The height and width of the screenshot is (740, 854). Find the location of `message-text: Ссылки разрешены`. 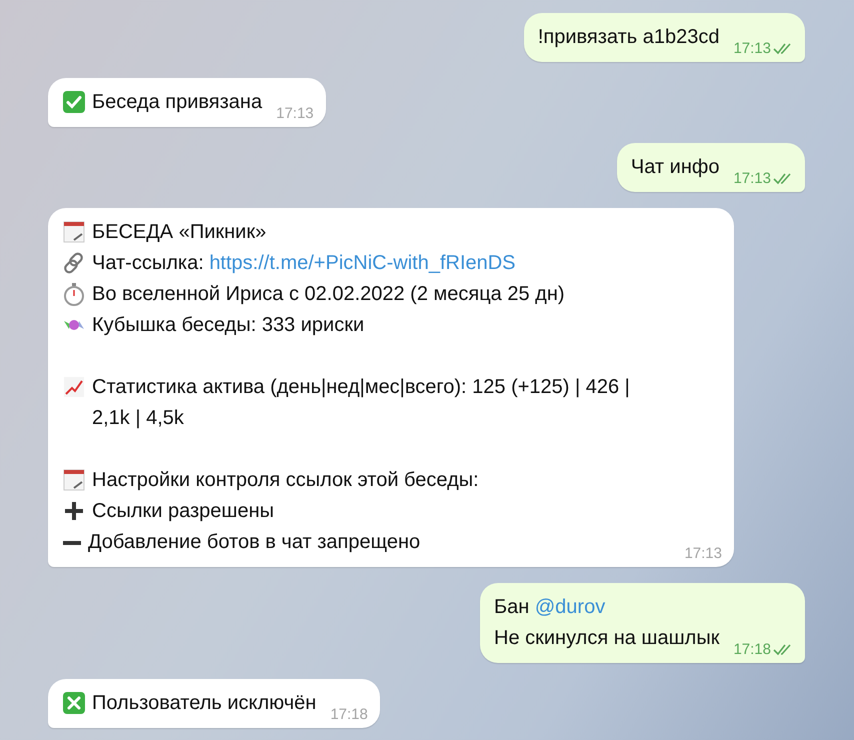

message-text: Ссылки разрешены is located at coordinates (183, 511).